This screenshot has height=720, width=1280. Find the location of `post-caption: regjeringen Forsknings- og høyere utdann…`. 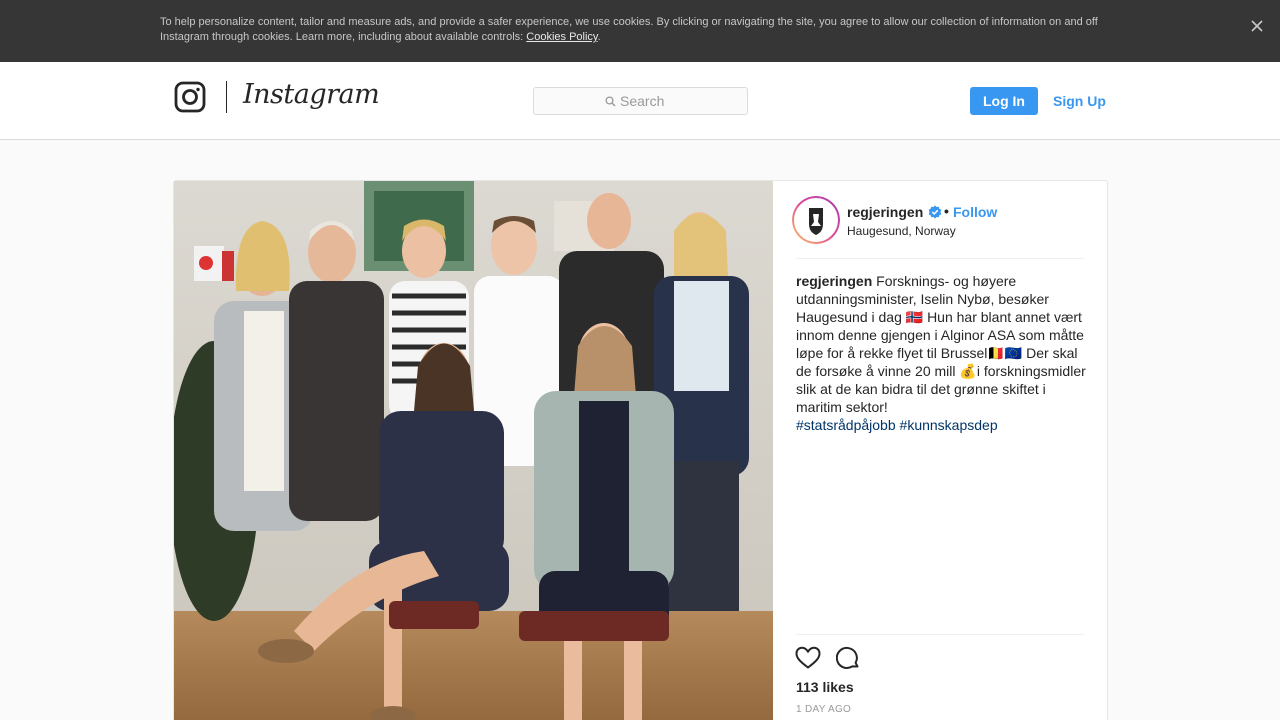

post-caption: regjeringen Forsknings- og høyere utdann… is located at coordinates (943, 353).